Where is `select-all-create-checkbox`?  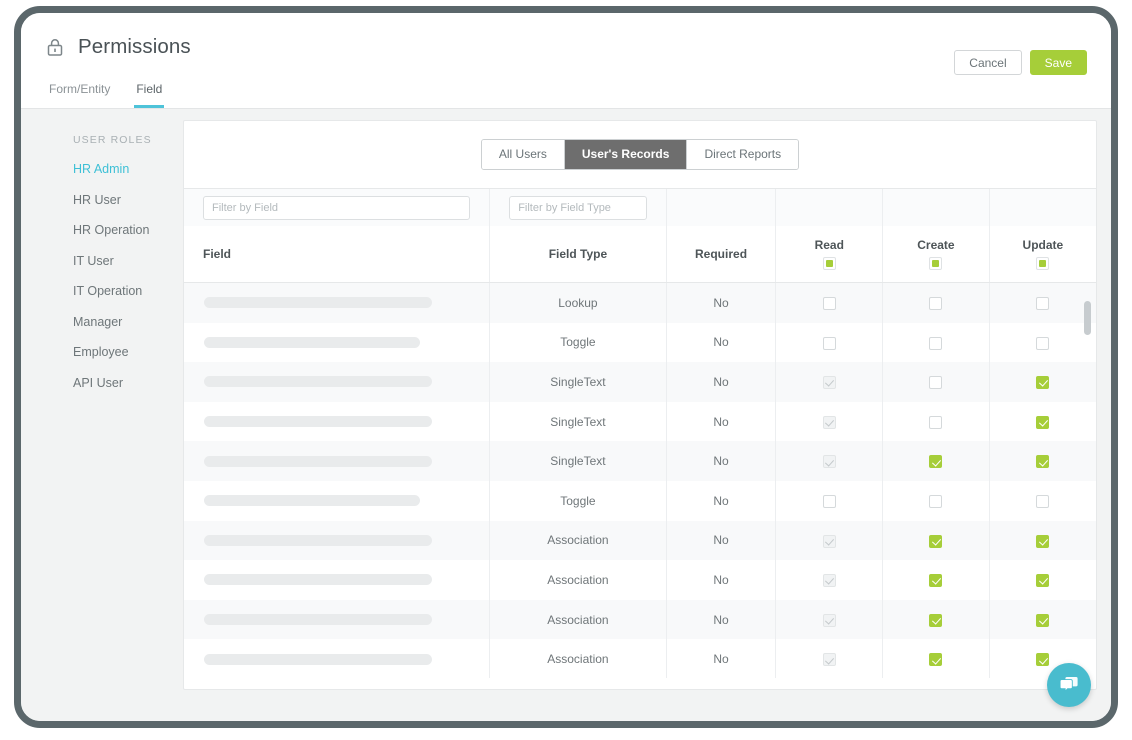
select-all-create-checkbox is located at coordinates (936, 263).